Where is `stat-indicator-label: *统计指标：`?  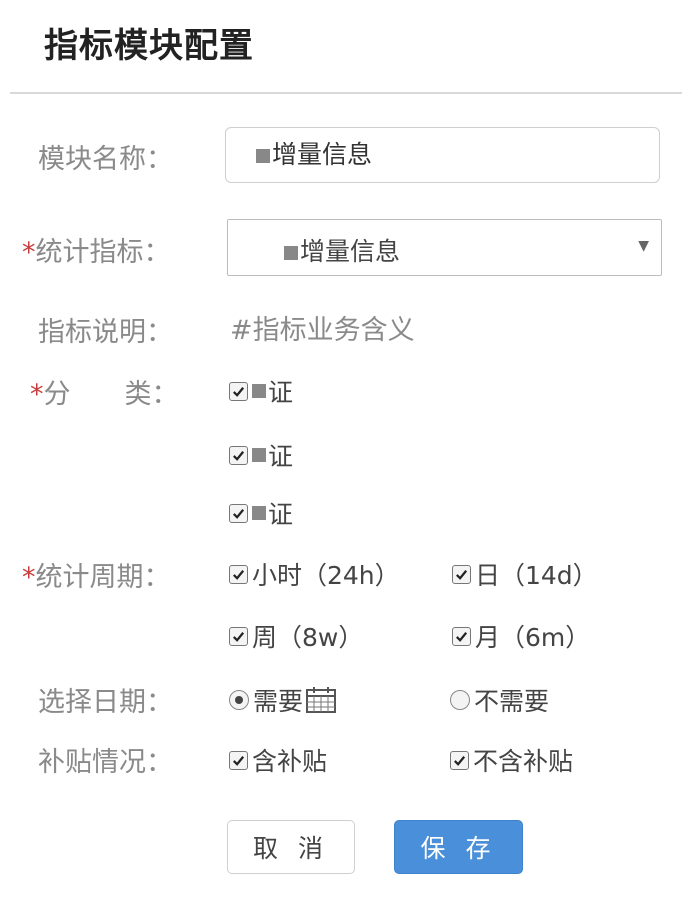 stat-indicator-label: *统计指标： is located at coordinates (96, 252).